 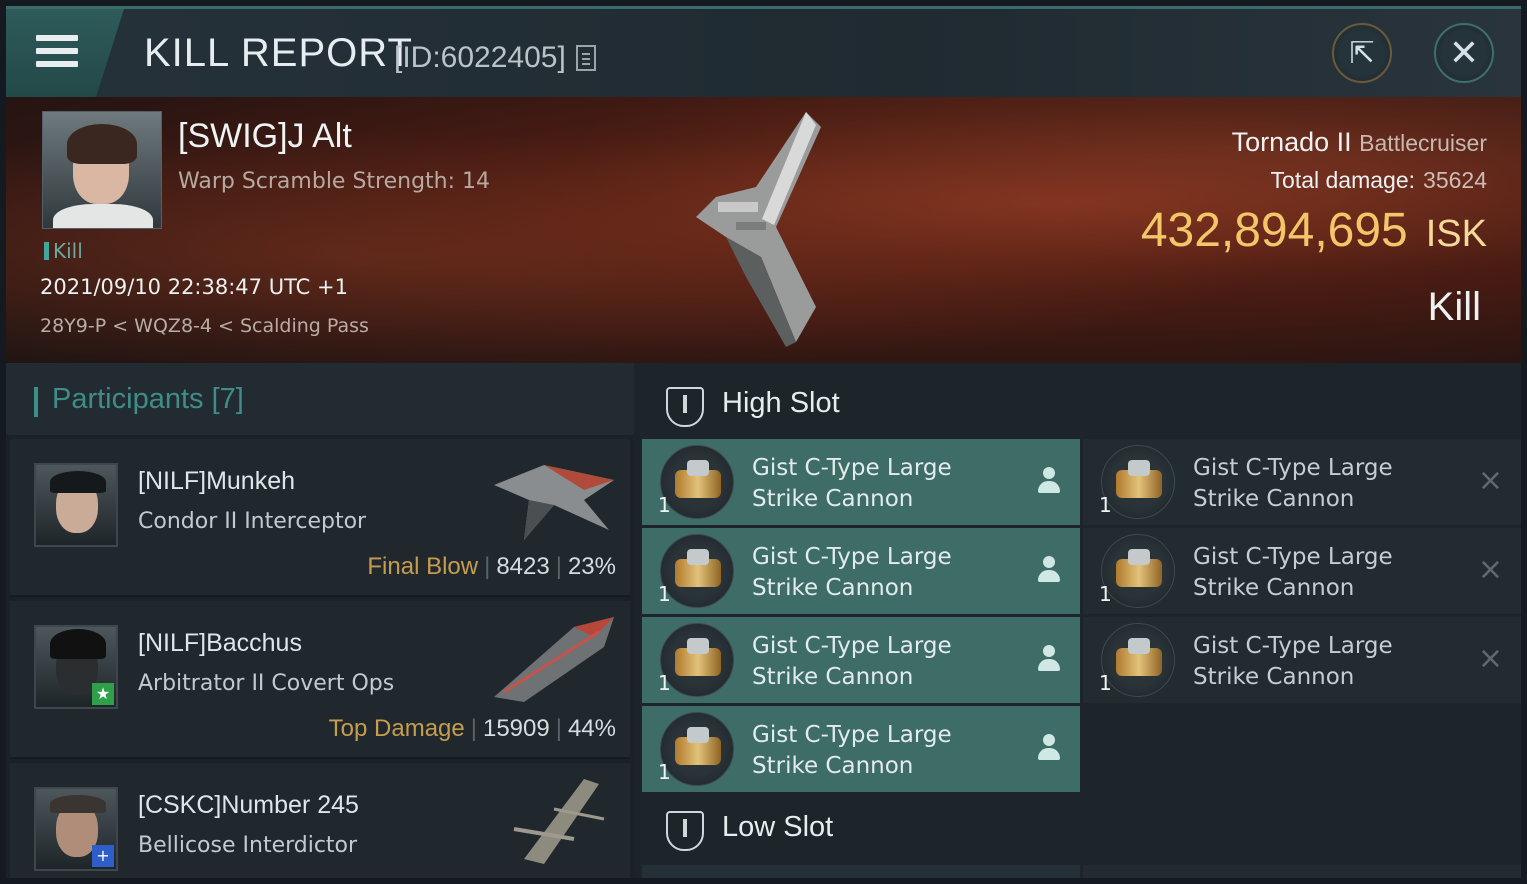 I want to click on participant-ship: Condor II Interceptor, so click(x=252, y=521).